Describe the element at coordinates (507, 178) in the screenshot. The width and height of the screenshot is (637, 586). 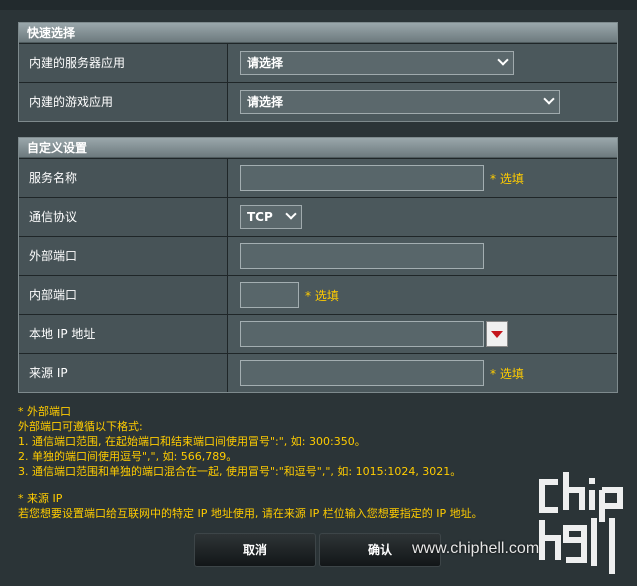
I see `service-name-optional: * 选填` at that location.